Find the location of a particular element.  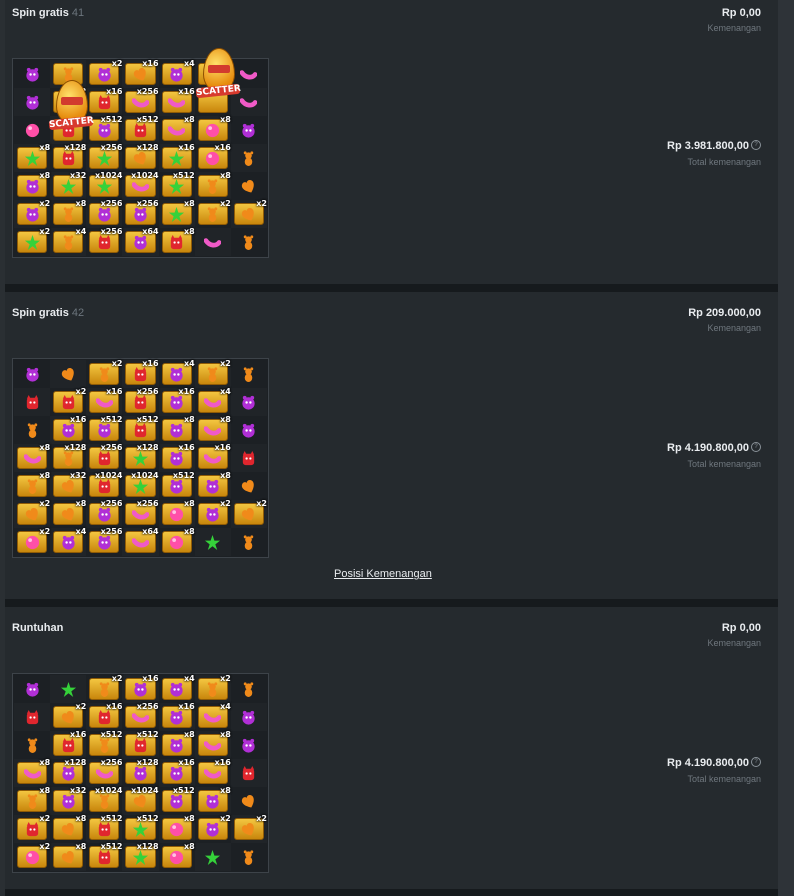

spin-number: 42 is located at coordinates (78, 313).